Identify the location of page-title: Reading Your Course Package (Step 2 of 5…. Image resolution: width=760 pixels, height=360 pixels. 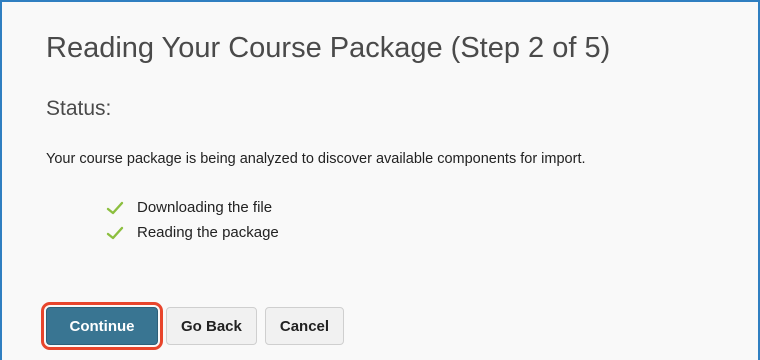
(328, 48).